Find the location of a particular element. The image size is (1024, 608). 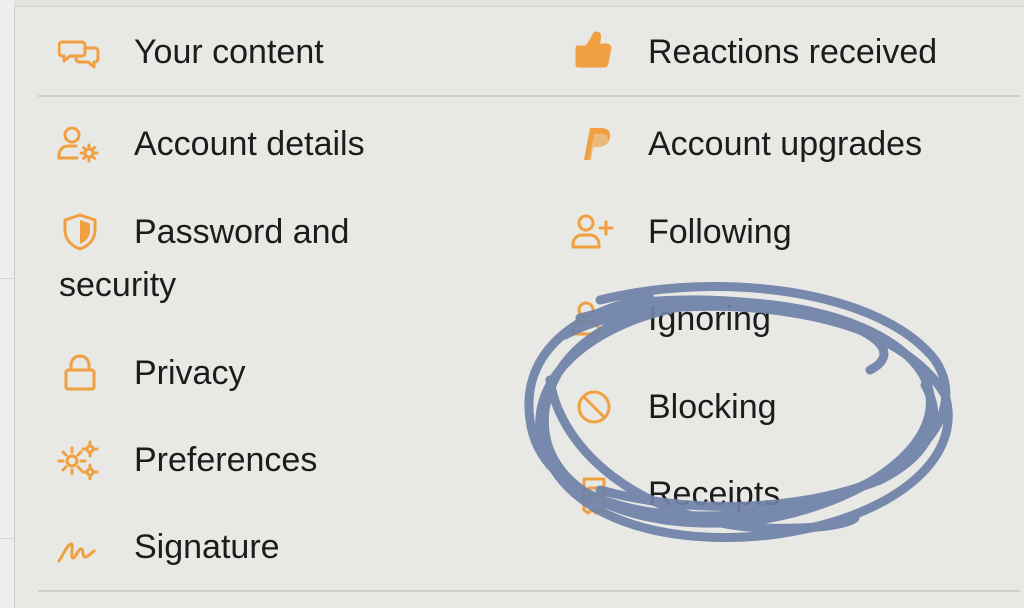

menu-item-label: Receipts is located at coordinates (714, 494).